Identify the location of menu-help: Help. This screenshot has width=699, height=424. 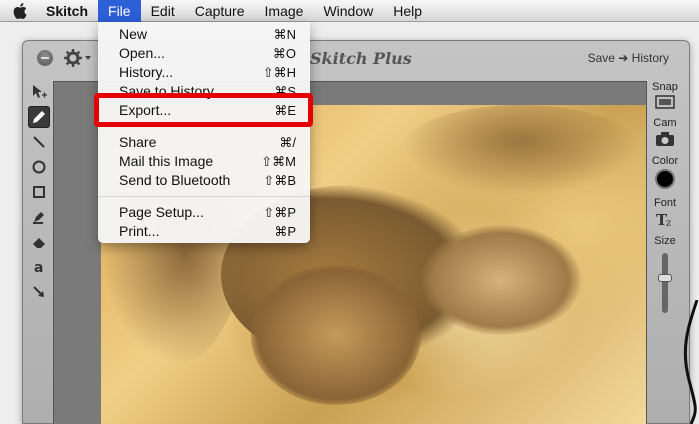
(407, 11).